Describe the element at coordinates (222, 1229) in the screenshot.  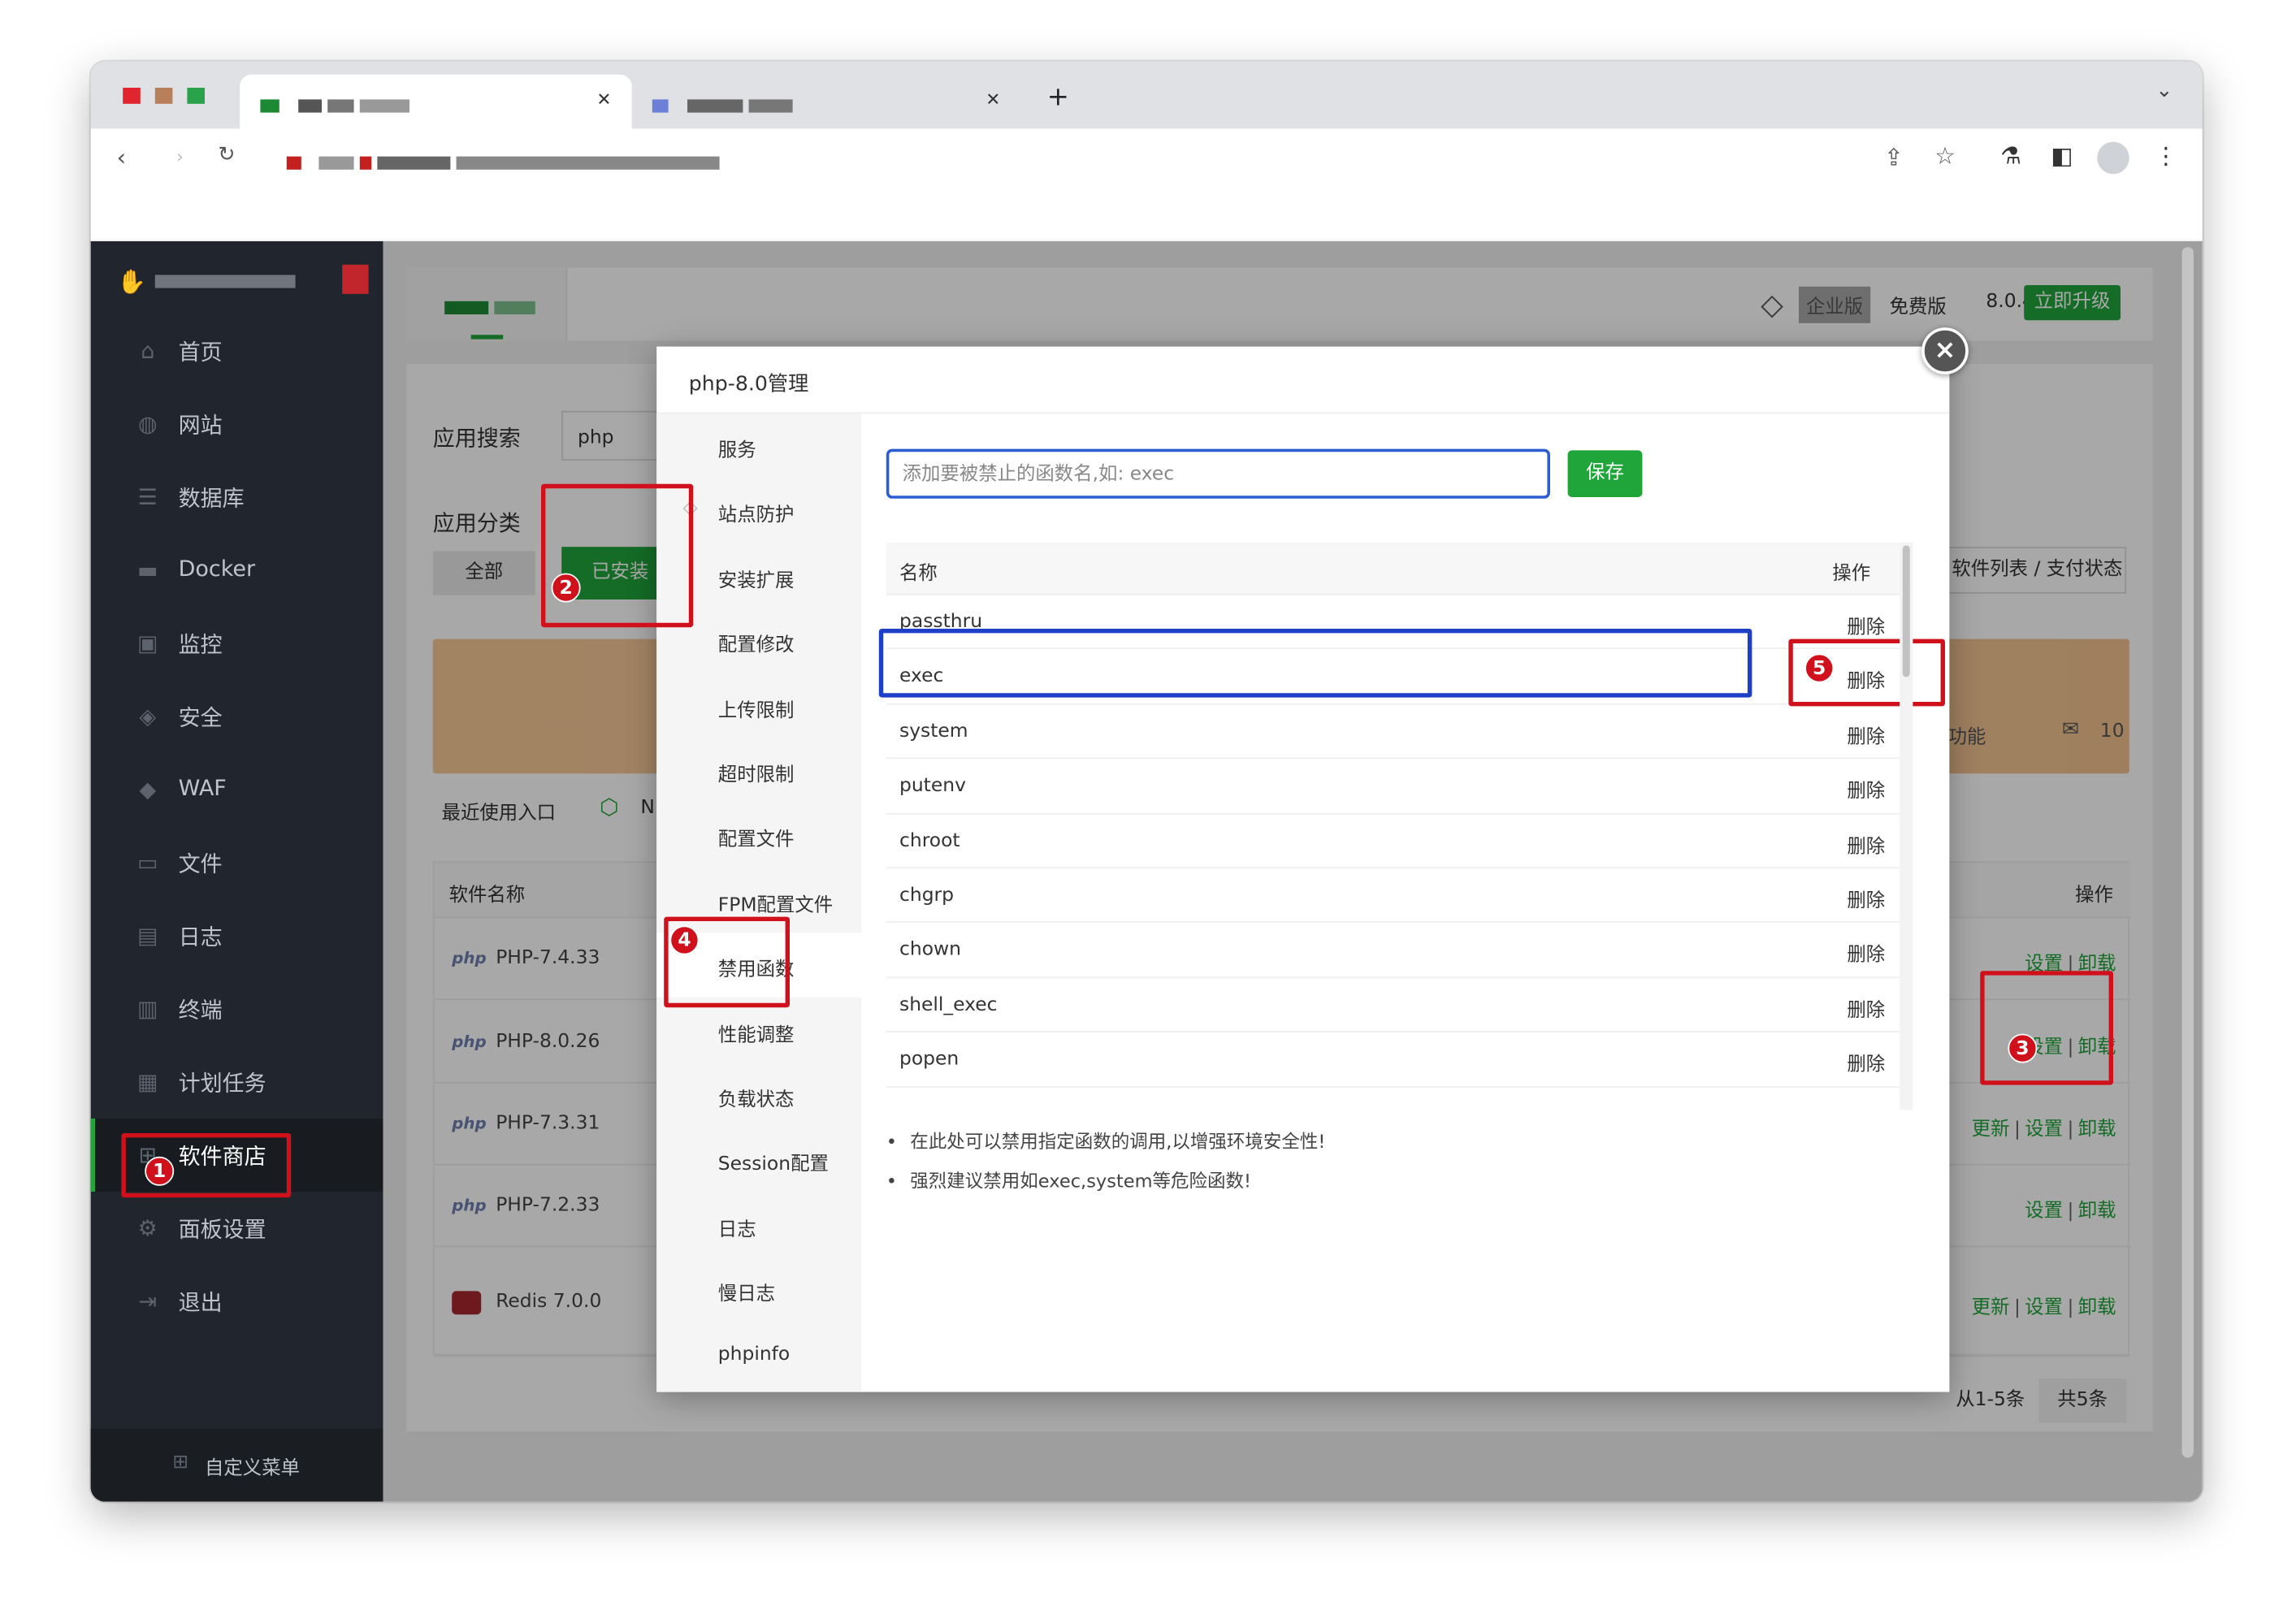
I see `sidebar-item-label: 面板设置` at that location.